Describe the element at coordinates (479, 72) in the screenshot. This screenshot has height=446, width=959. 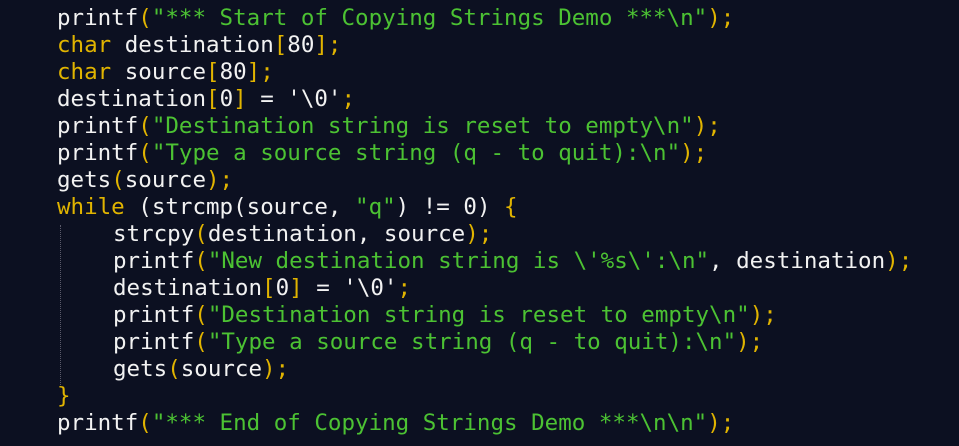
I see `code-line: char source[80];` at that location.